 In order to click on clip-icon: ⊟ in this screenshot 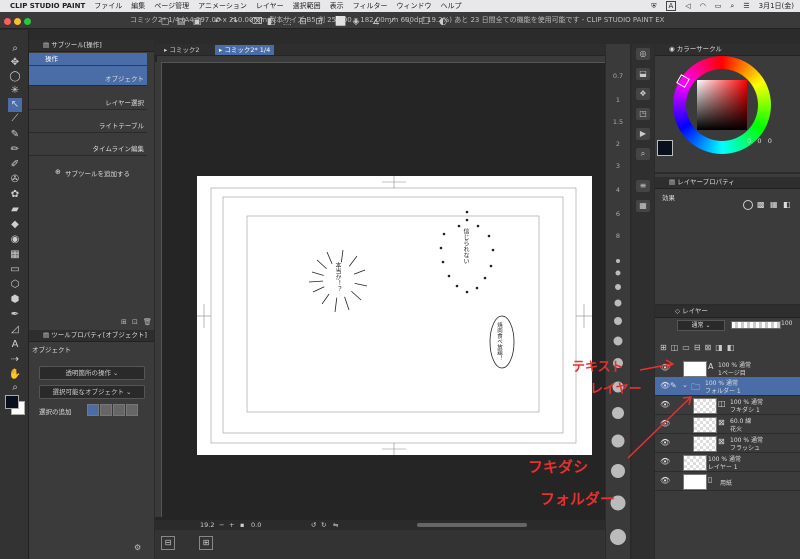, I will do `click(699, 347)`.